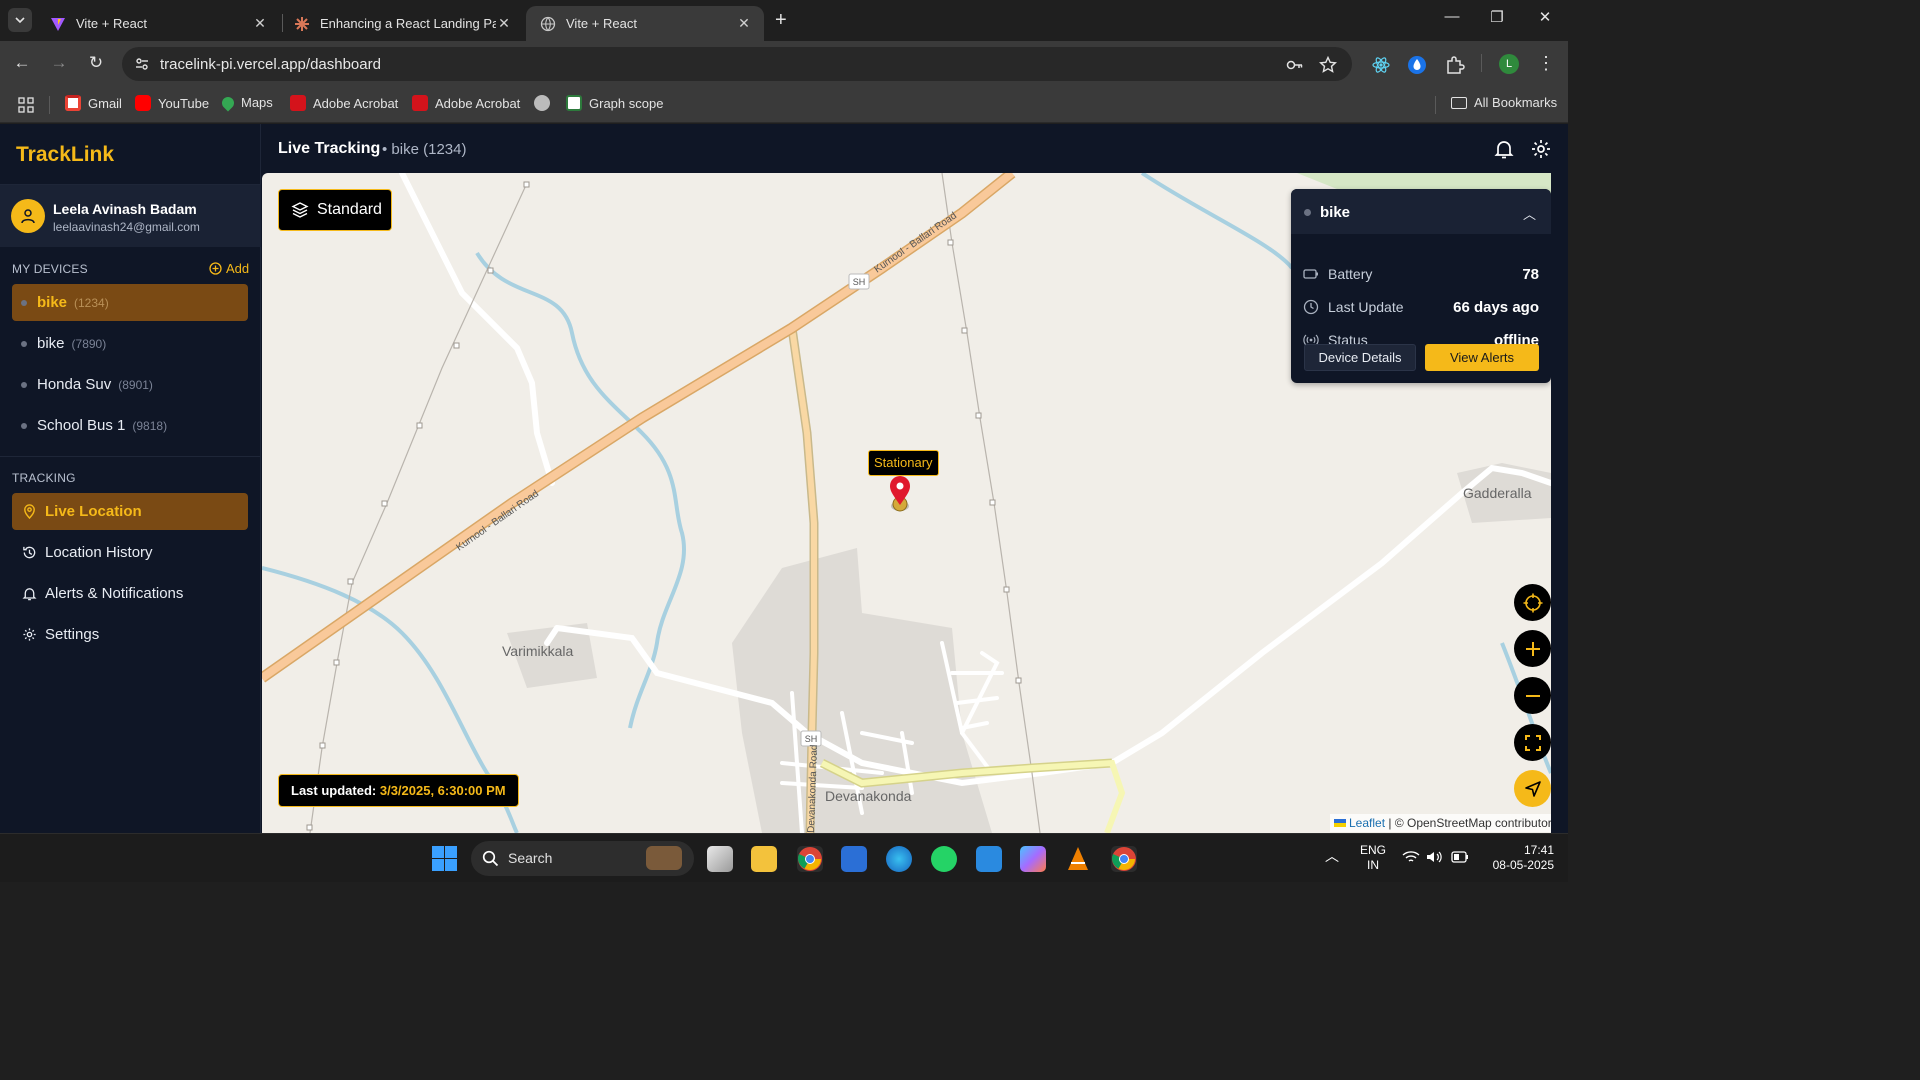 Image resolution: width=1920 pixels, height=1080 pixels. What do you see at coordinates (408, 23) in the screenshot?
I see `tab-title: Enhancing a React Landing Pag` at bounding box center [408, 23].